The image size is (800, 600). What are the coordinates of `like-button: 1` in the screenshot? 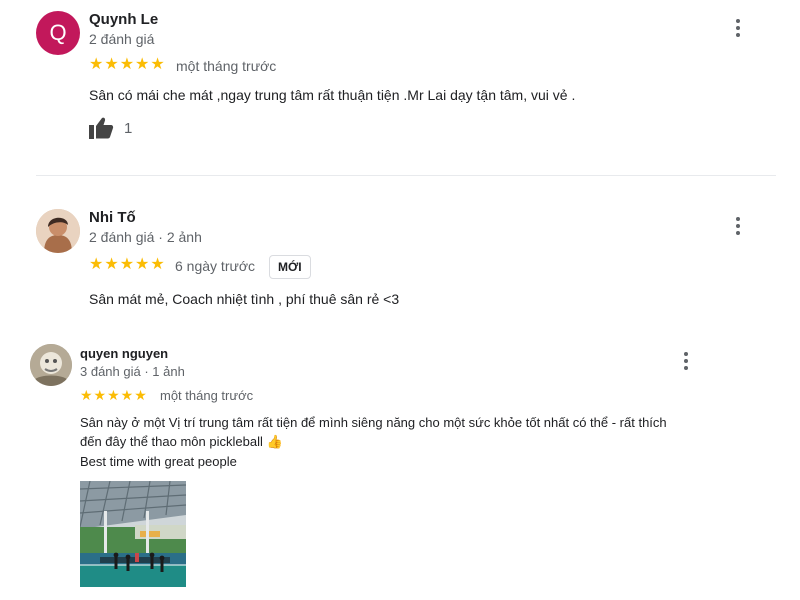 It's located at (110, 128).